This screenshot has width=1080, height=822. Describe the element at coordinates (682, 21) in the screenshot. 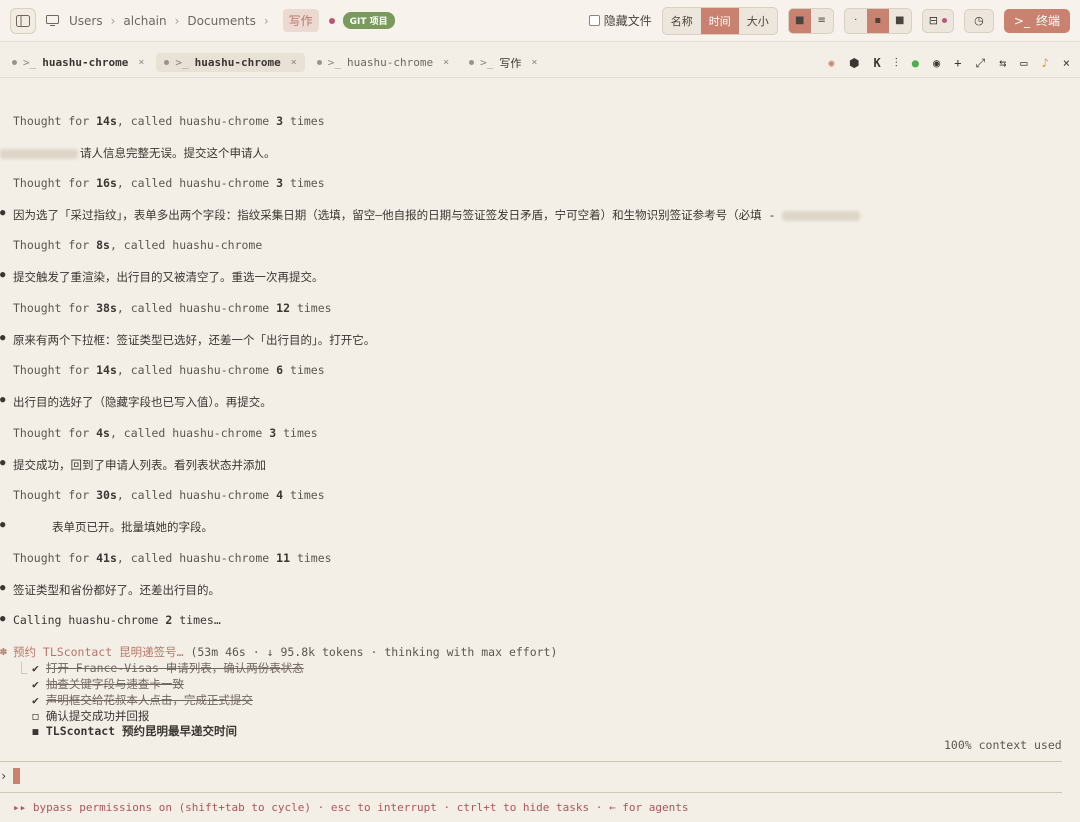

I see `sort-by-name: 名称` at that location.